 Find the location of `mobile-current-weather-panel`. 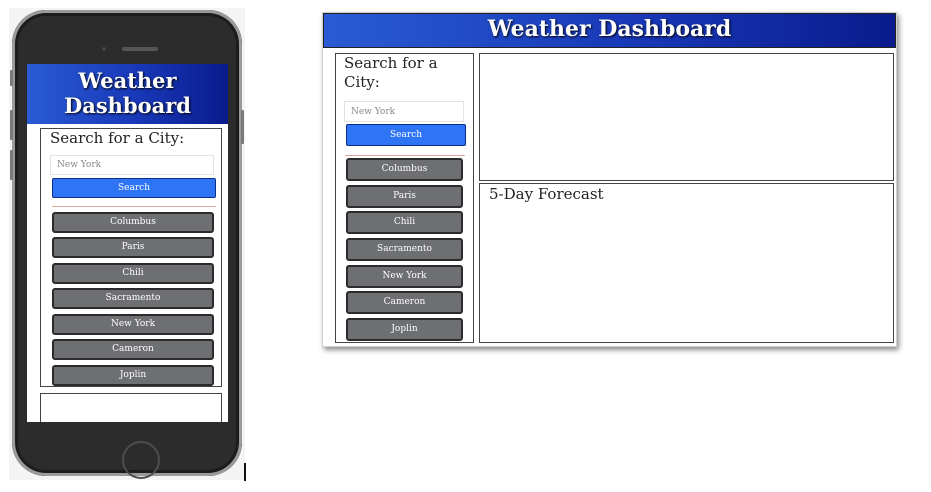

mobile-current-weather-panel is located at coordinates (131, 407).